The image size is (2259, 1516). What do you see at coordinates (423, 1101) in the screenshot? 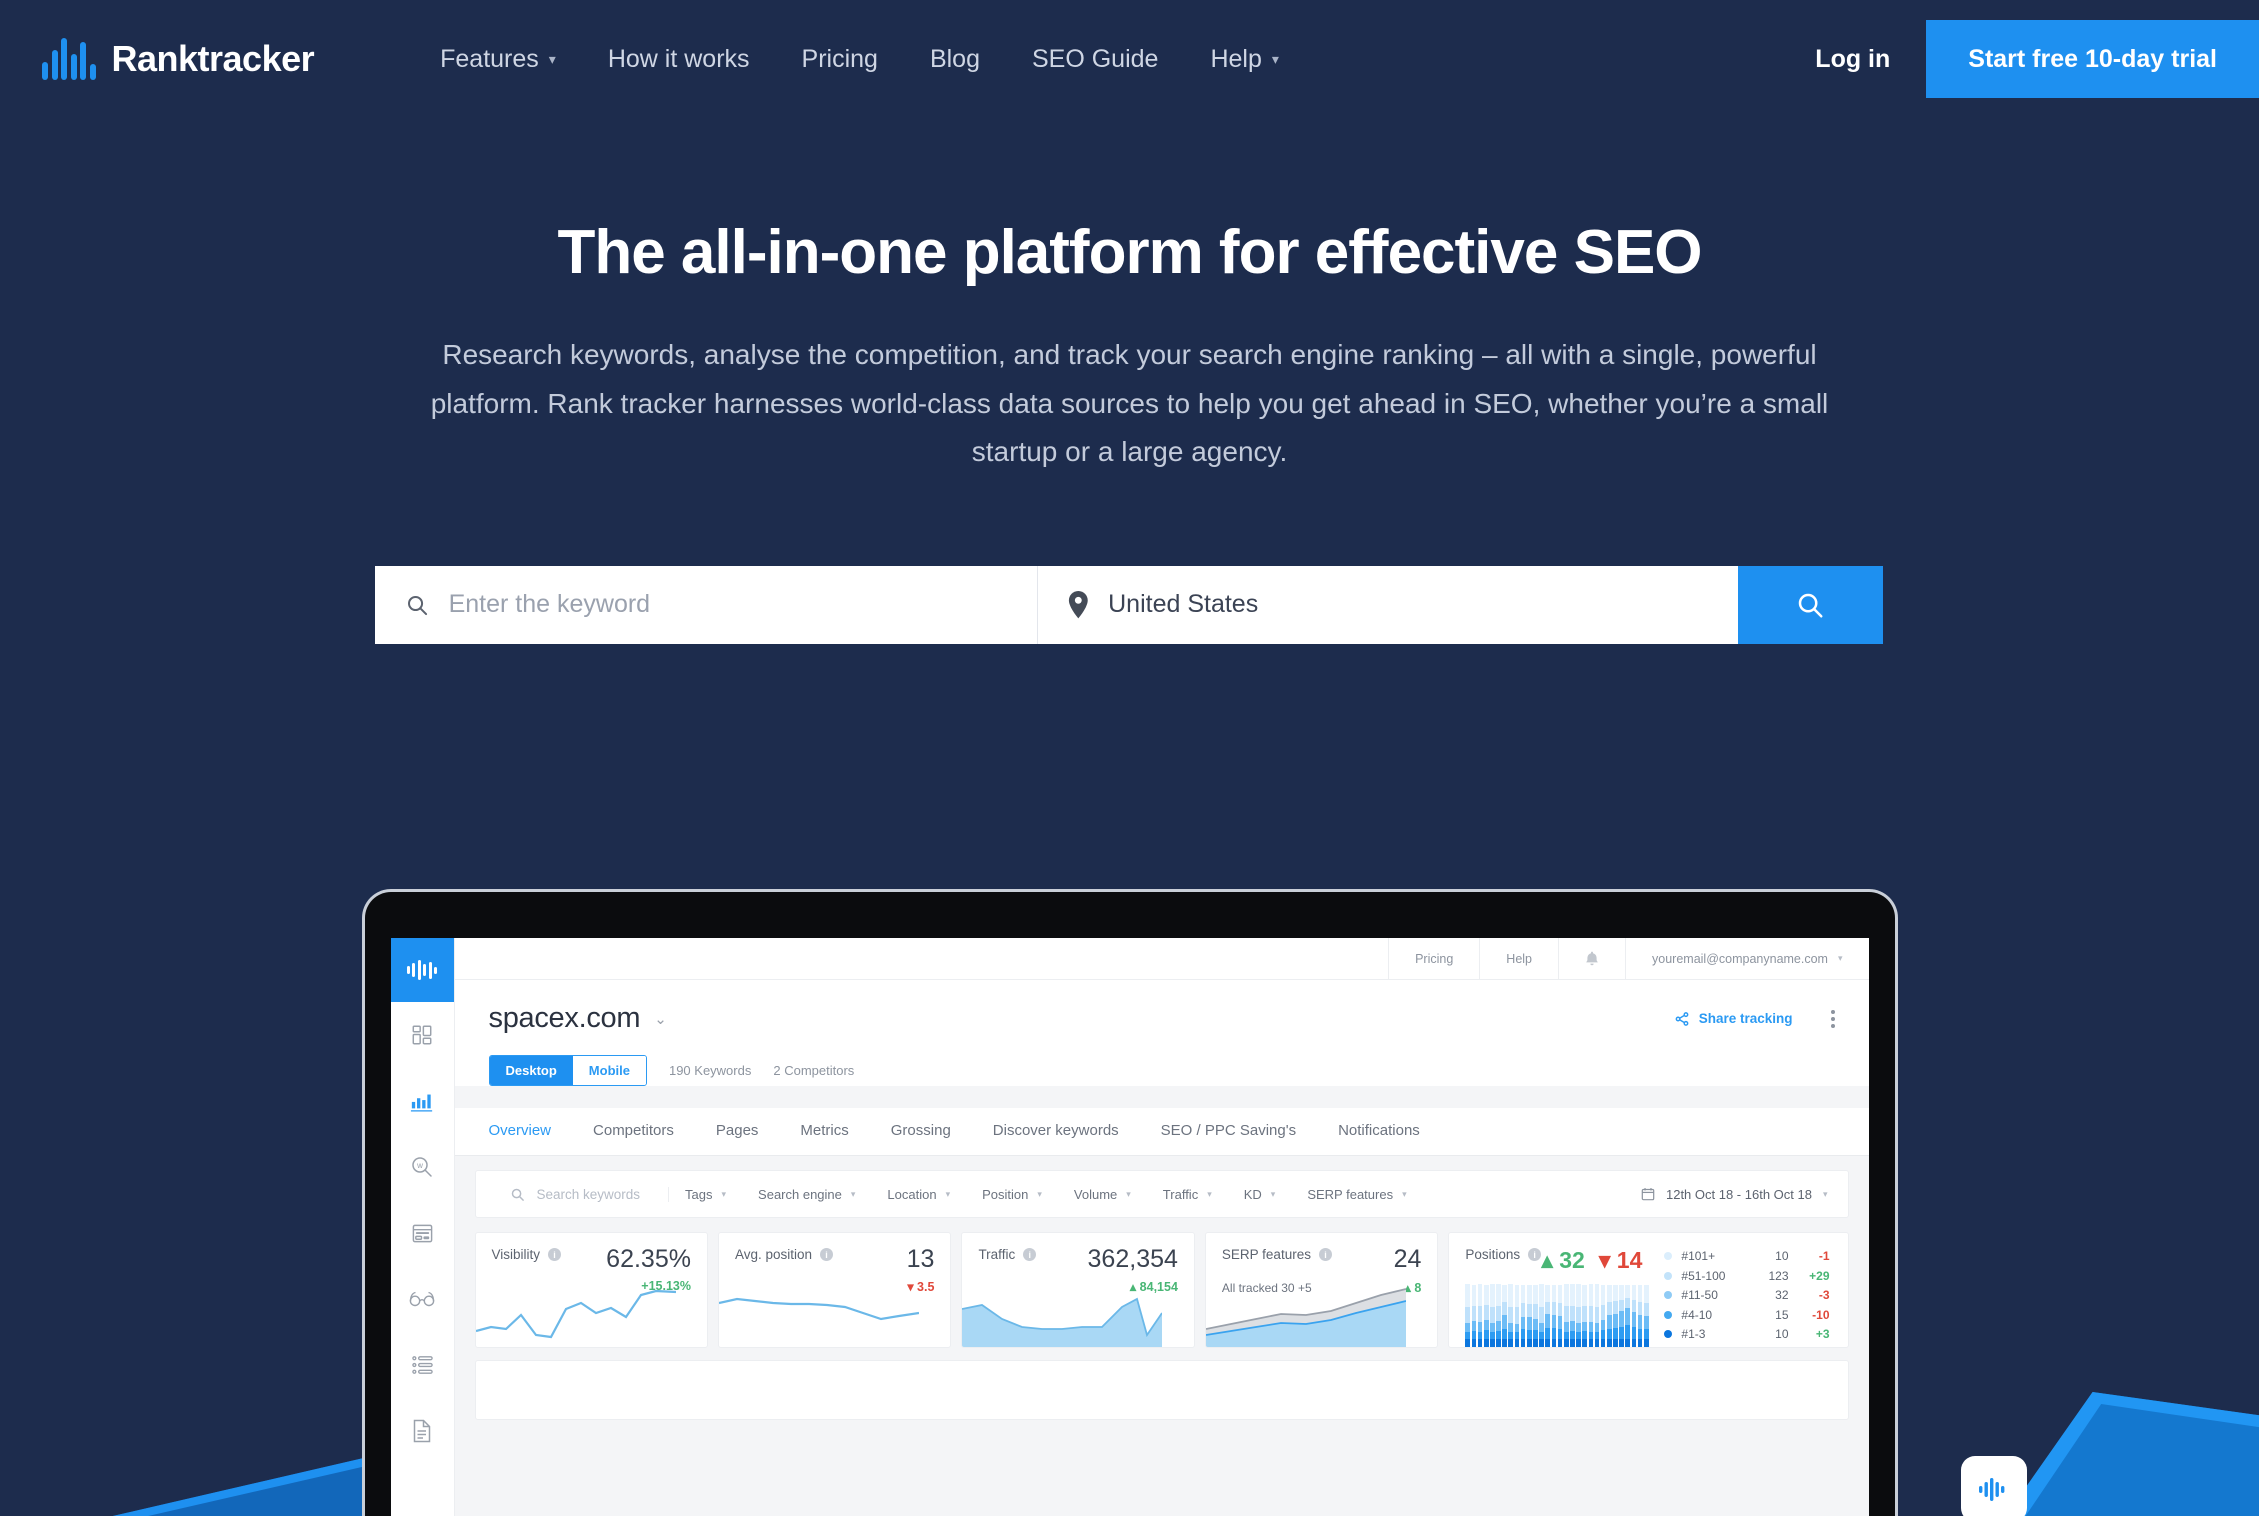
I see `sidebar-item-rank-tracker` at bounding box center [423, 1101].